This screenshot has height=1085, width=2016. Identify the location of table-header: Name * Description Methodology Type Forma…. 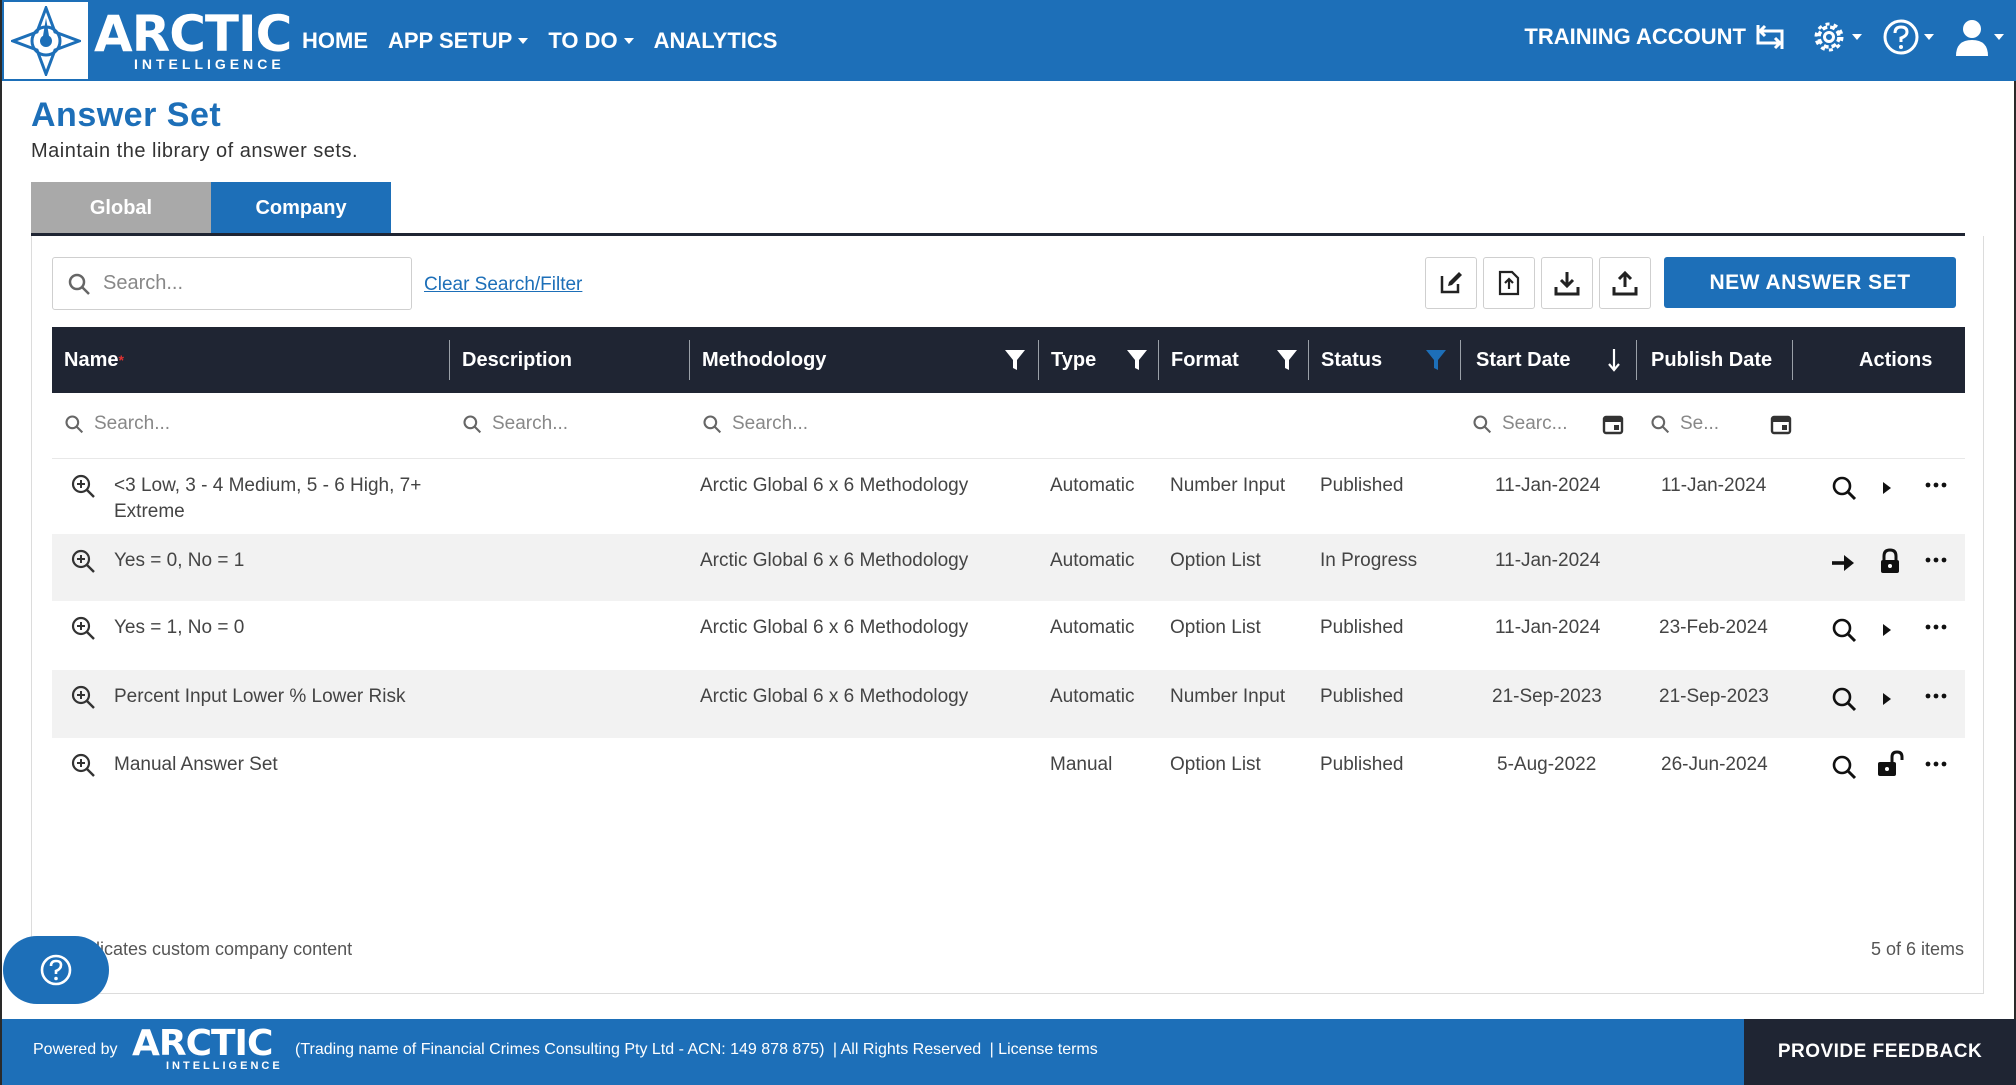
(1008, 360).